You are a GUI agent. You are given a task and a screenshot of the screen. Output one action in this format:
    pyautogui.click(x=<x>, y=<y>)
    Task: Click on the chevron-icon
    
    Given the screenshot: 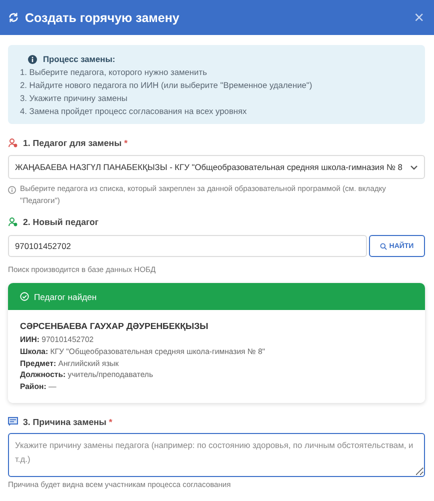 What is the action you would take?
    pyautogui.click(x=414, y=167)
    